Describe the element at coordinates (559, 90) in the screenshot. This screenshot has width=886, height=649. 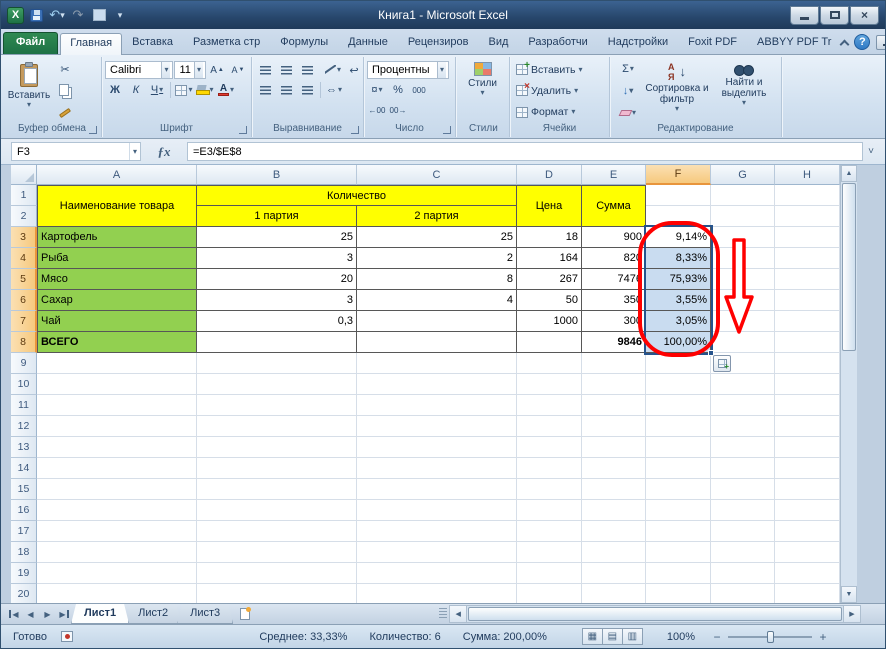
I see `delete-cells-button: × Удалить ▾` at that location.